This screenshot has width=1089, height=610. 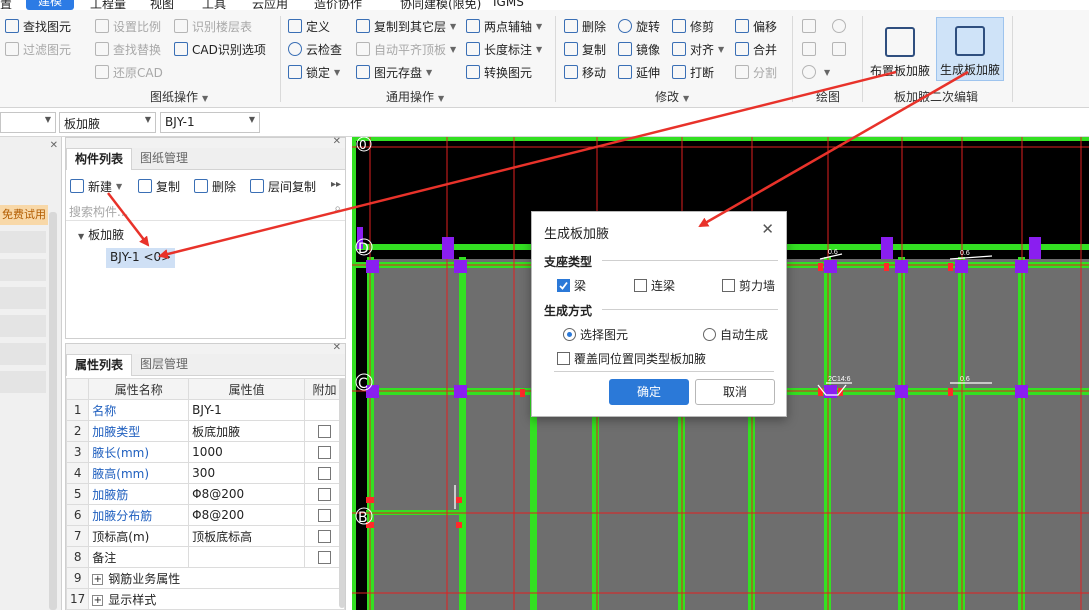 I want to click on new-component-button: 新建 ▼, so click(x=96, y=186).